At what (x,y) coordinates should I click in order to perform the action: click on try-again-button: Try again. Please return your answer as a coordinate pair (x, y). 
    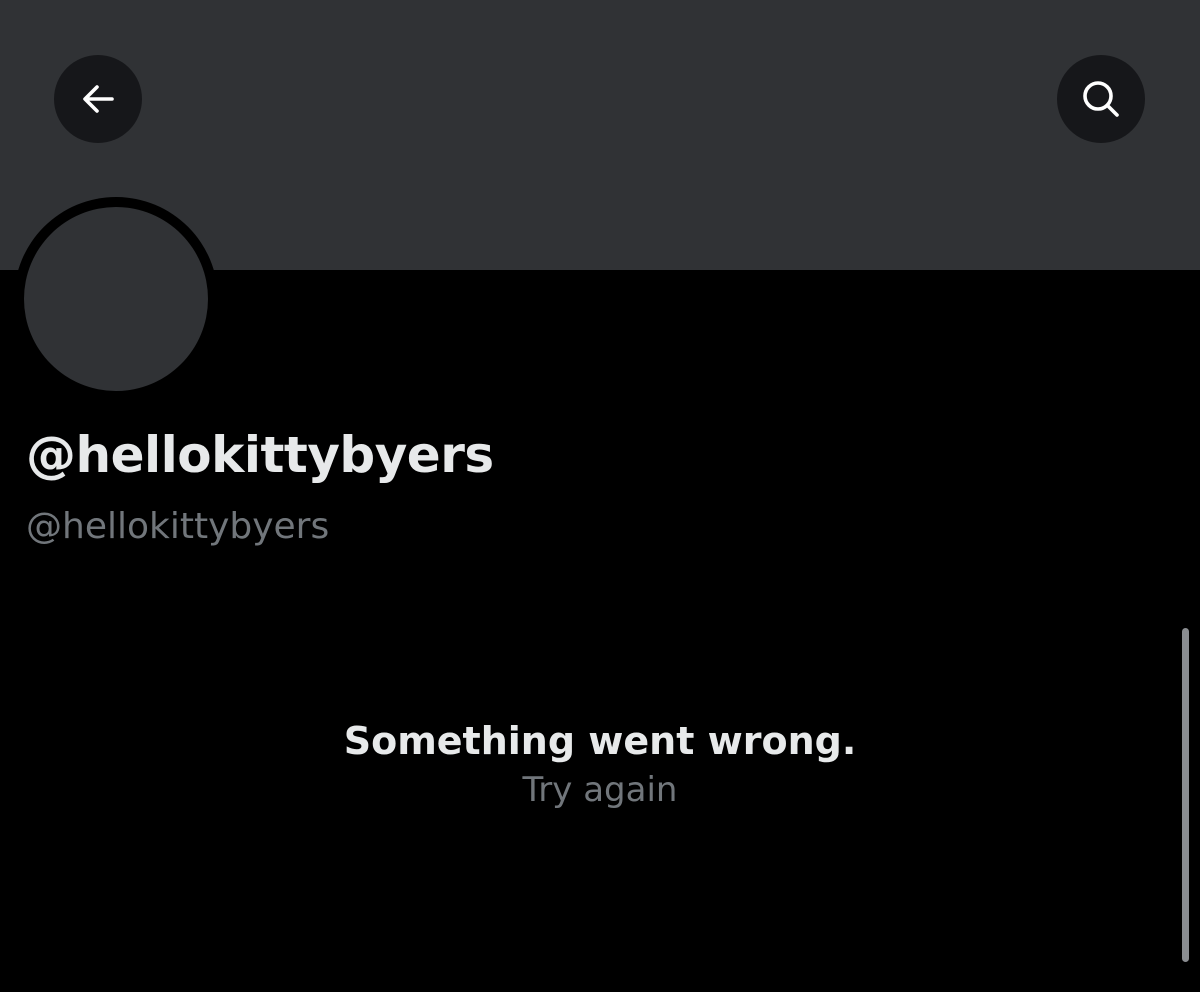
    Looking at the image, I should click on (600, 790).